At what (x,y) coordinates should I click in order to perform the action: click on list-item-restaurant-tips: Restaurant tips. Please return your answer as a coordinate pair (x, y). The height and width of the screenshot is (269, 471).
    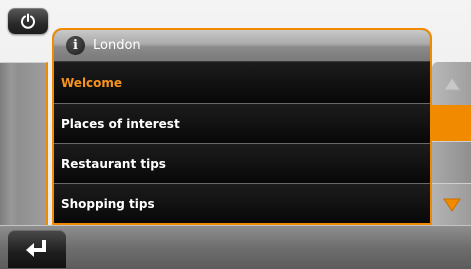
    Looking at the image, I should click on (242, 163).